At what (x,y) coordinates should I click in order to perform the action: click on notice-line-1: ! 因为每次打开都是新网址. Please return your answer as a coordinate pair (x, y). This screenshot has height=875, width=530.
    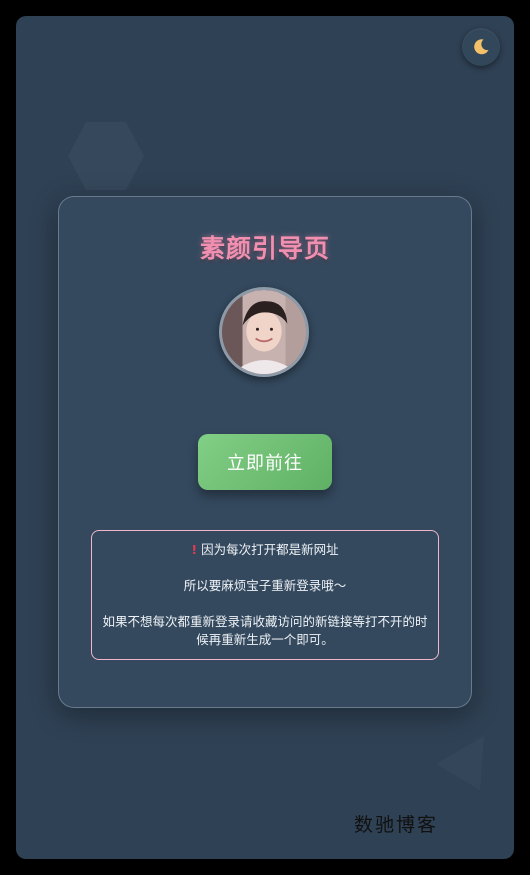
    Looking at the image, I should click on (265, 550).